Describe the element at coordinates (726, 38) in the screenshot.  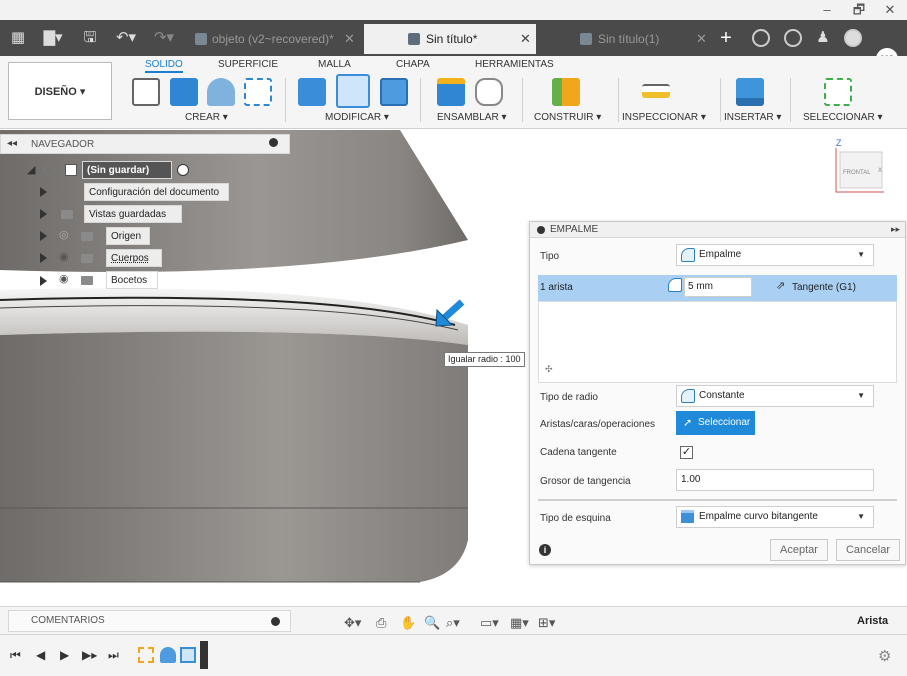
I see `new-tab-icon: +` at that location.